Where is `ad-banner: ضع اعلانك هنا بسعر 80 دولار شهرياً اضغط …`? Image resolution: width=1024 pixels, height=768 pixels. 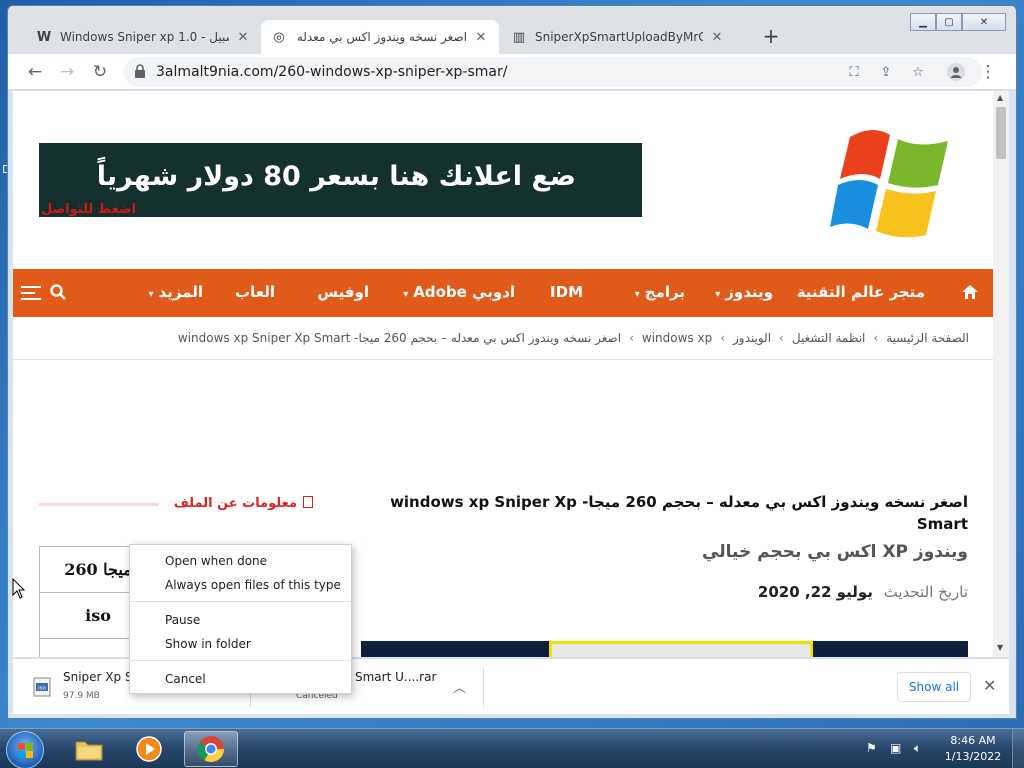
ad-banner: ضع اعلانك هنا بسعر 80 دولار شهرياً اضغط … is located at coordinates (340, 180).